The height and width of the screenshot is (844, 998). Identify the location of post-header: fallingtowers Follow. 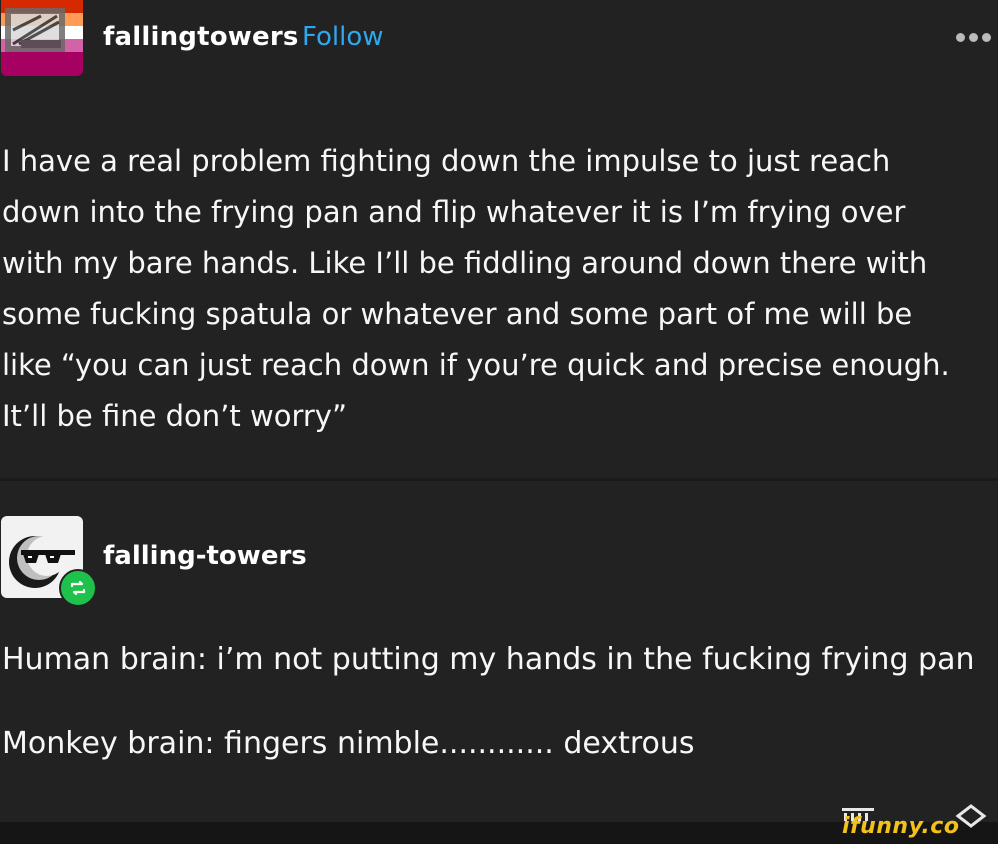
(499, 39).